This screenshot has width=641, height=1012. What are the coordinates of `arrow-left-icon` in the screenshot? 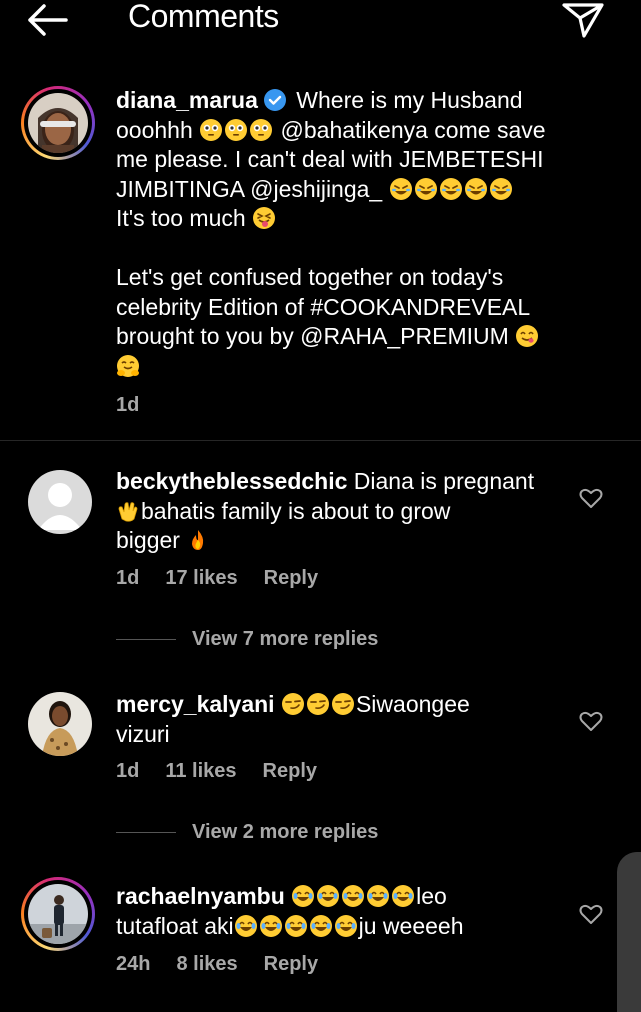 It's located at (48, 20).